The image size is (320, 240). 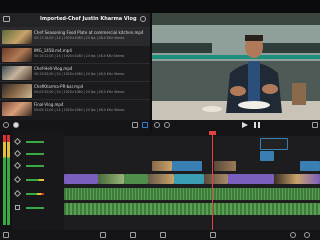 What do you see at coordinates (212, 180) in the screenshot?
I see `playhead` at bounding box center [212, 180].